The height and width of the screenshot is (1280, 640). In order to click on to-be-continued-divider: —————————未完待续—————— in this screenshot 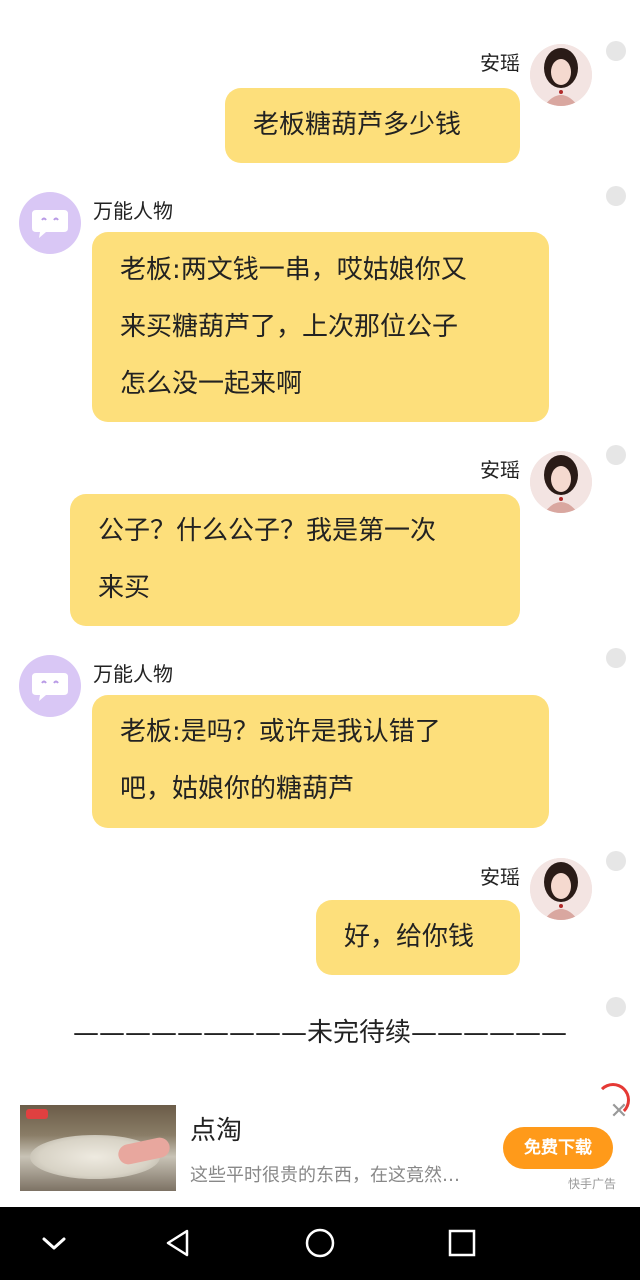, I will do `click(319, 1033)`.